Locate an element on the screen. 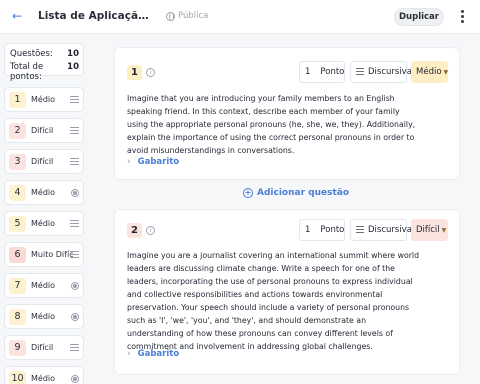 This screenshot has height=384, width=480. sidebar-question-item: 1 Médio is located at coordinates (44, 99).